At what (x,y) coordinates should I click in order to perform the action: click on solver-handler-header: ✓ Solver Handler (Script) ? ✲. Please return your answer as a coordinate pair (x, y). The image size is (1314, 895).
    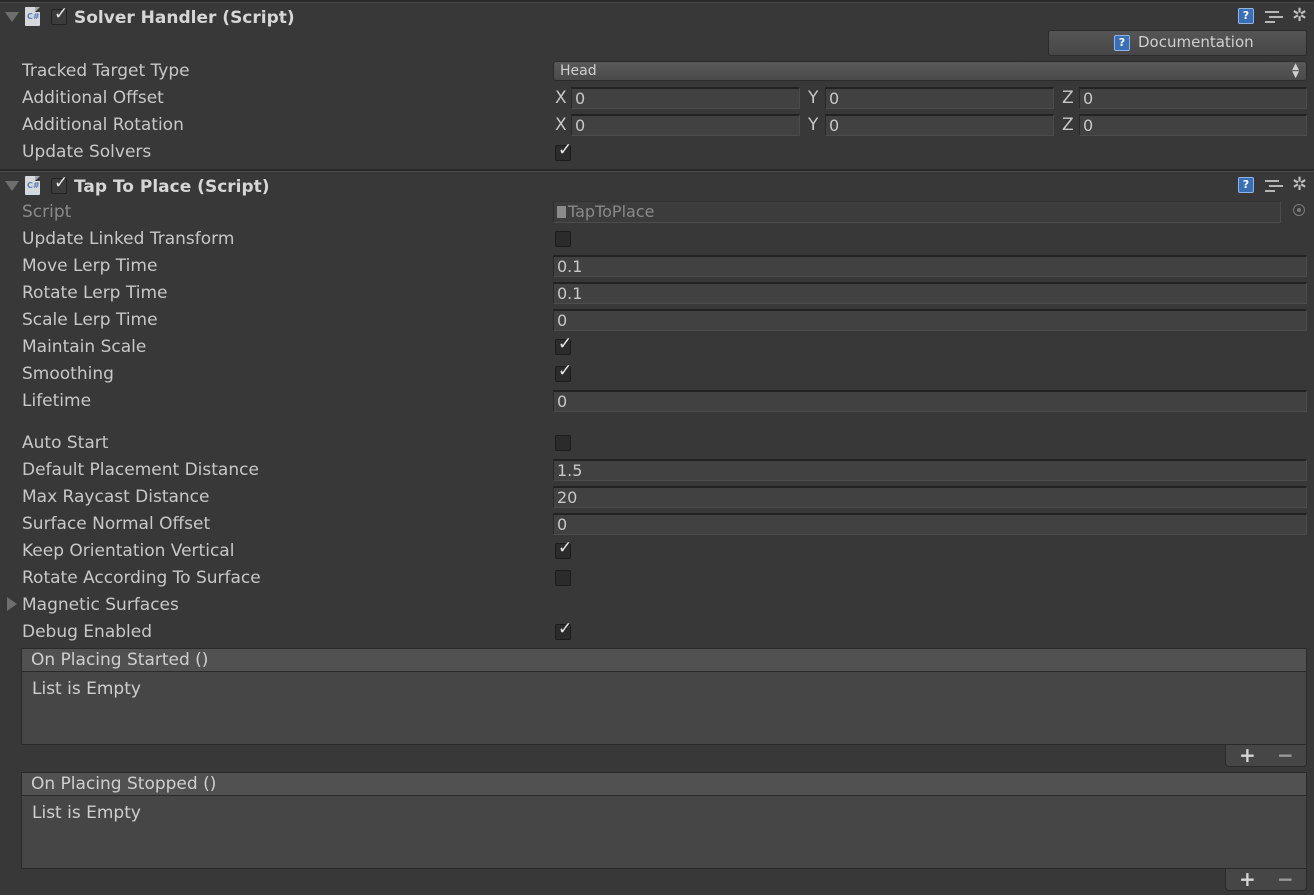
    Looking at the image, I should click on (657, 16).